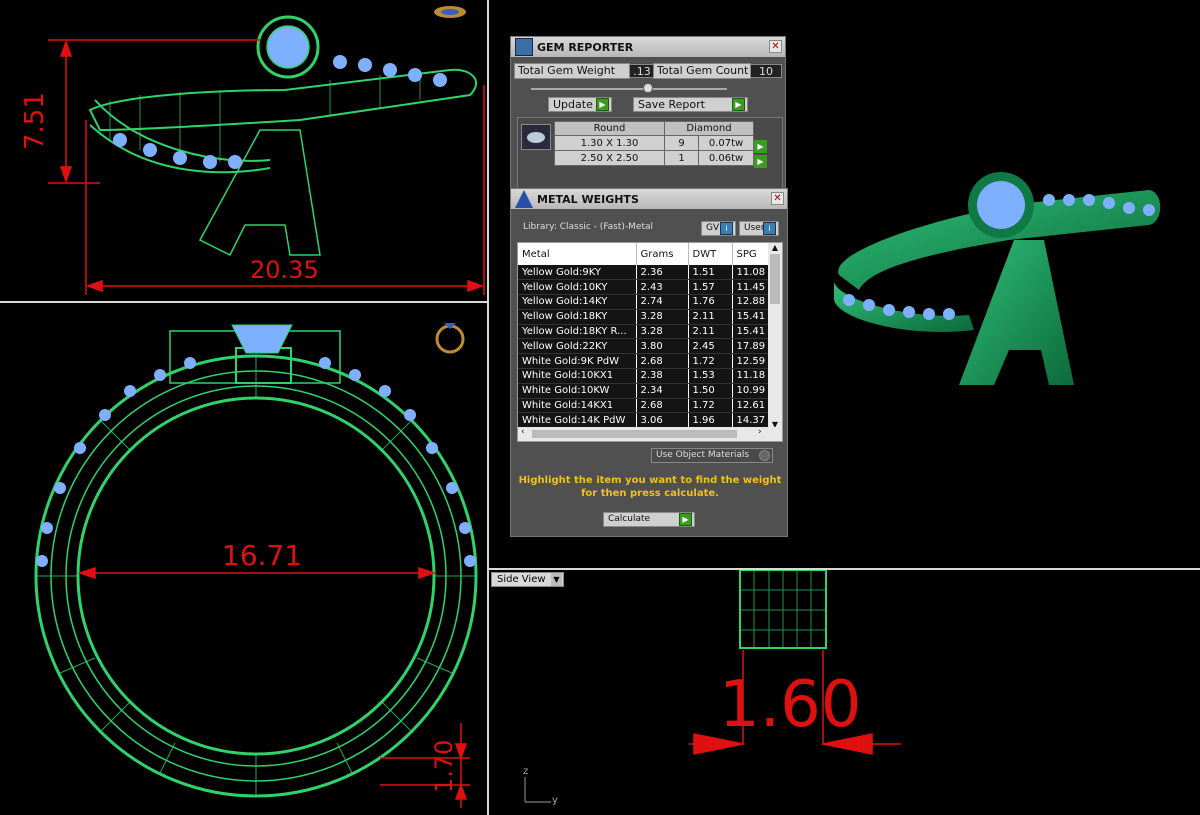 Image resolution: width=1200 pixels, height=815 pixels. What do you see at coordinates (577, 254) in the screenshot?
I see `col-metal: Metal` at bounding box center [577, 254].